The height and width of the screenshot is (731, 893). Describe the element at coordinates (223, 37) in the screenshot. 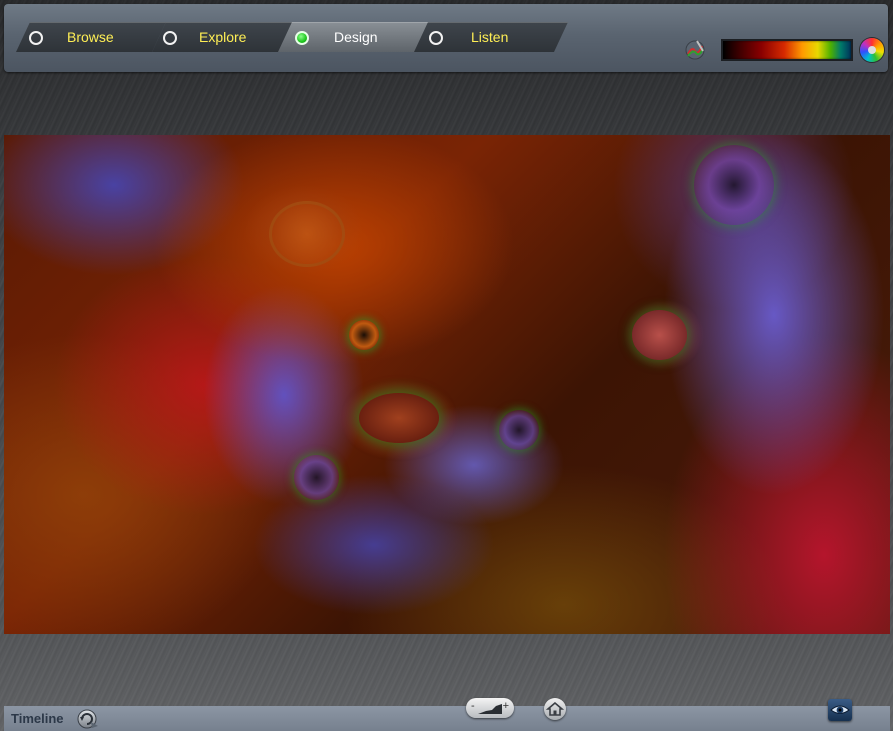

I see `tab-explore-label: Explore` at that location.